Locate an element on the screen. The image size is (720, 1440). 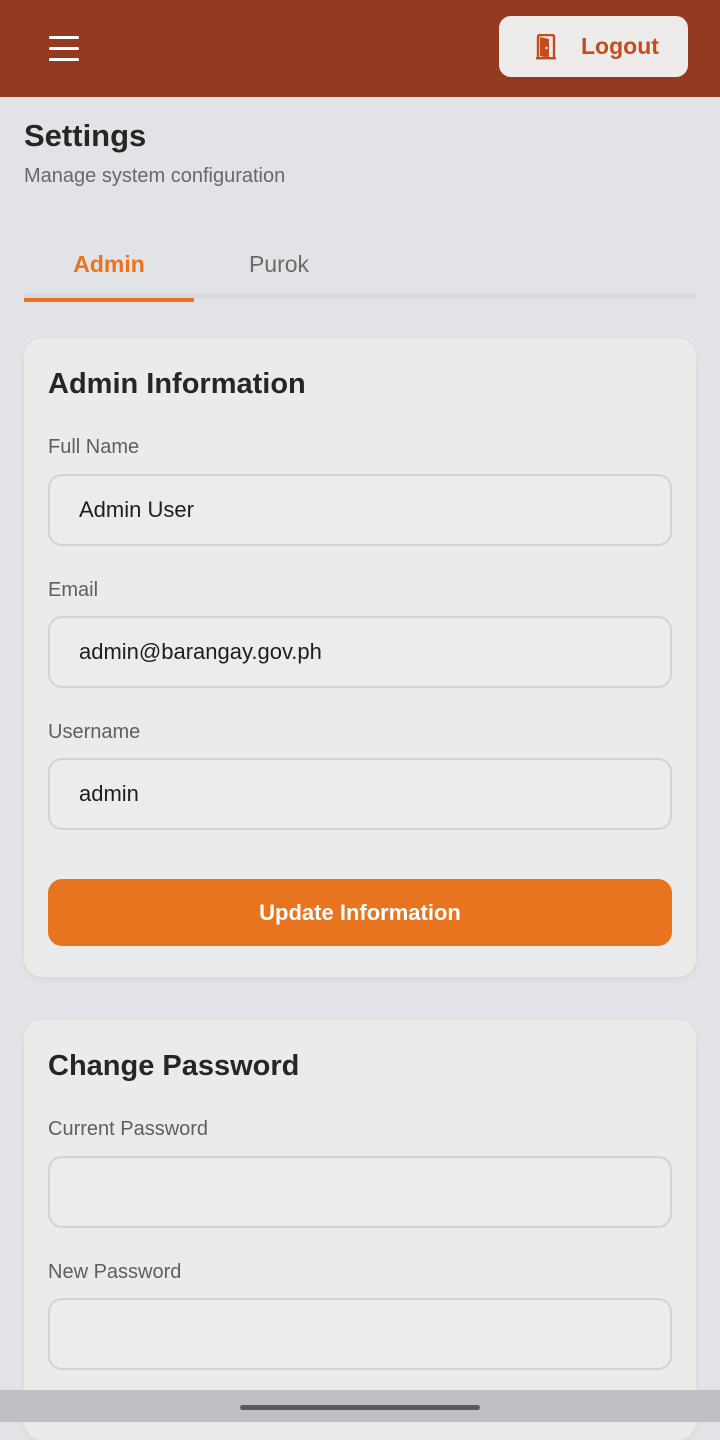
full-name-label: Full Name is located at coordinates (94, 447).